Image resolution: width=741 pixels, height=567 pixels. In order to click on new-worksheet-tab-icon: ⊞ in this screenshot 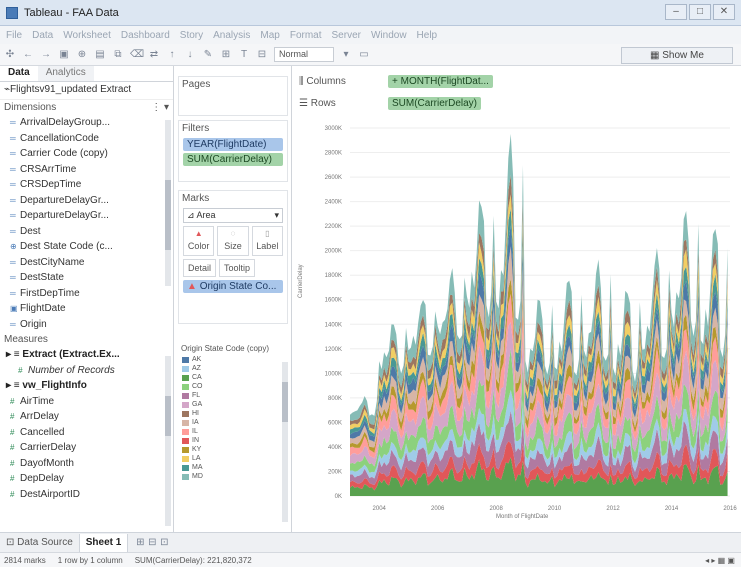, I will do `click(140, 543)`.